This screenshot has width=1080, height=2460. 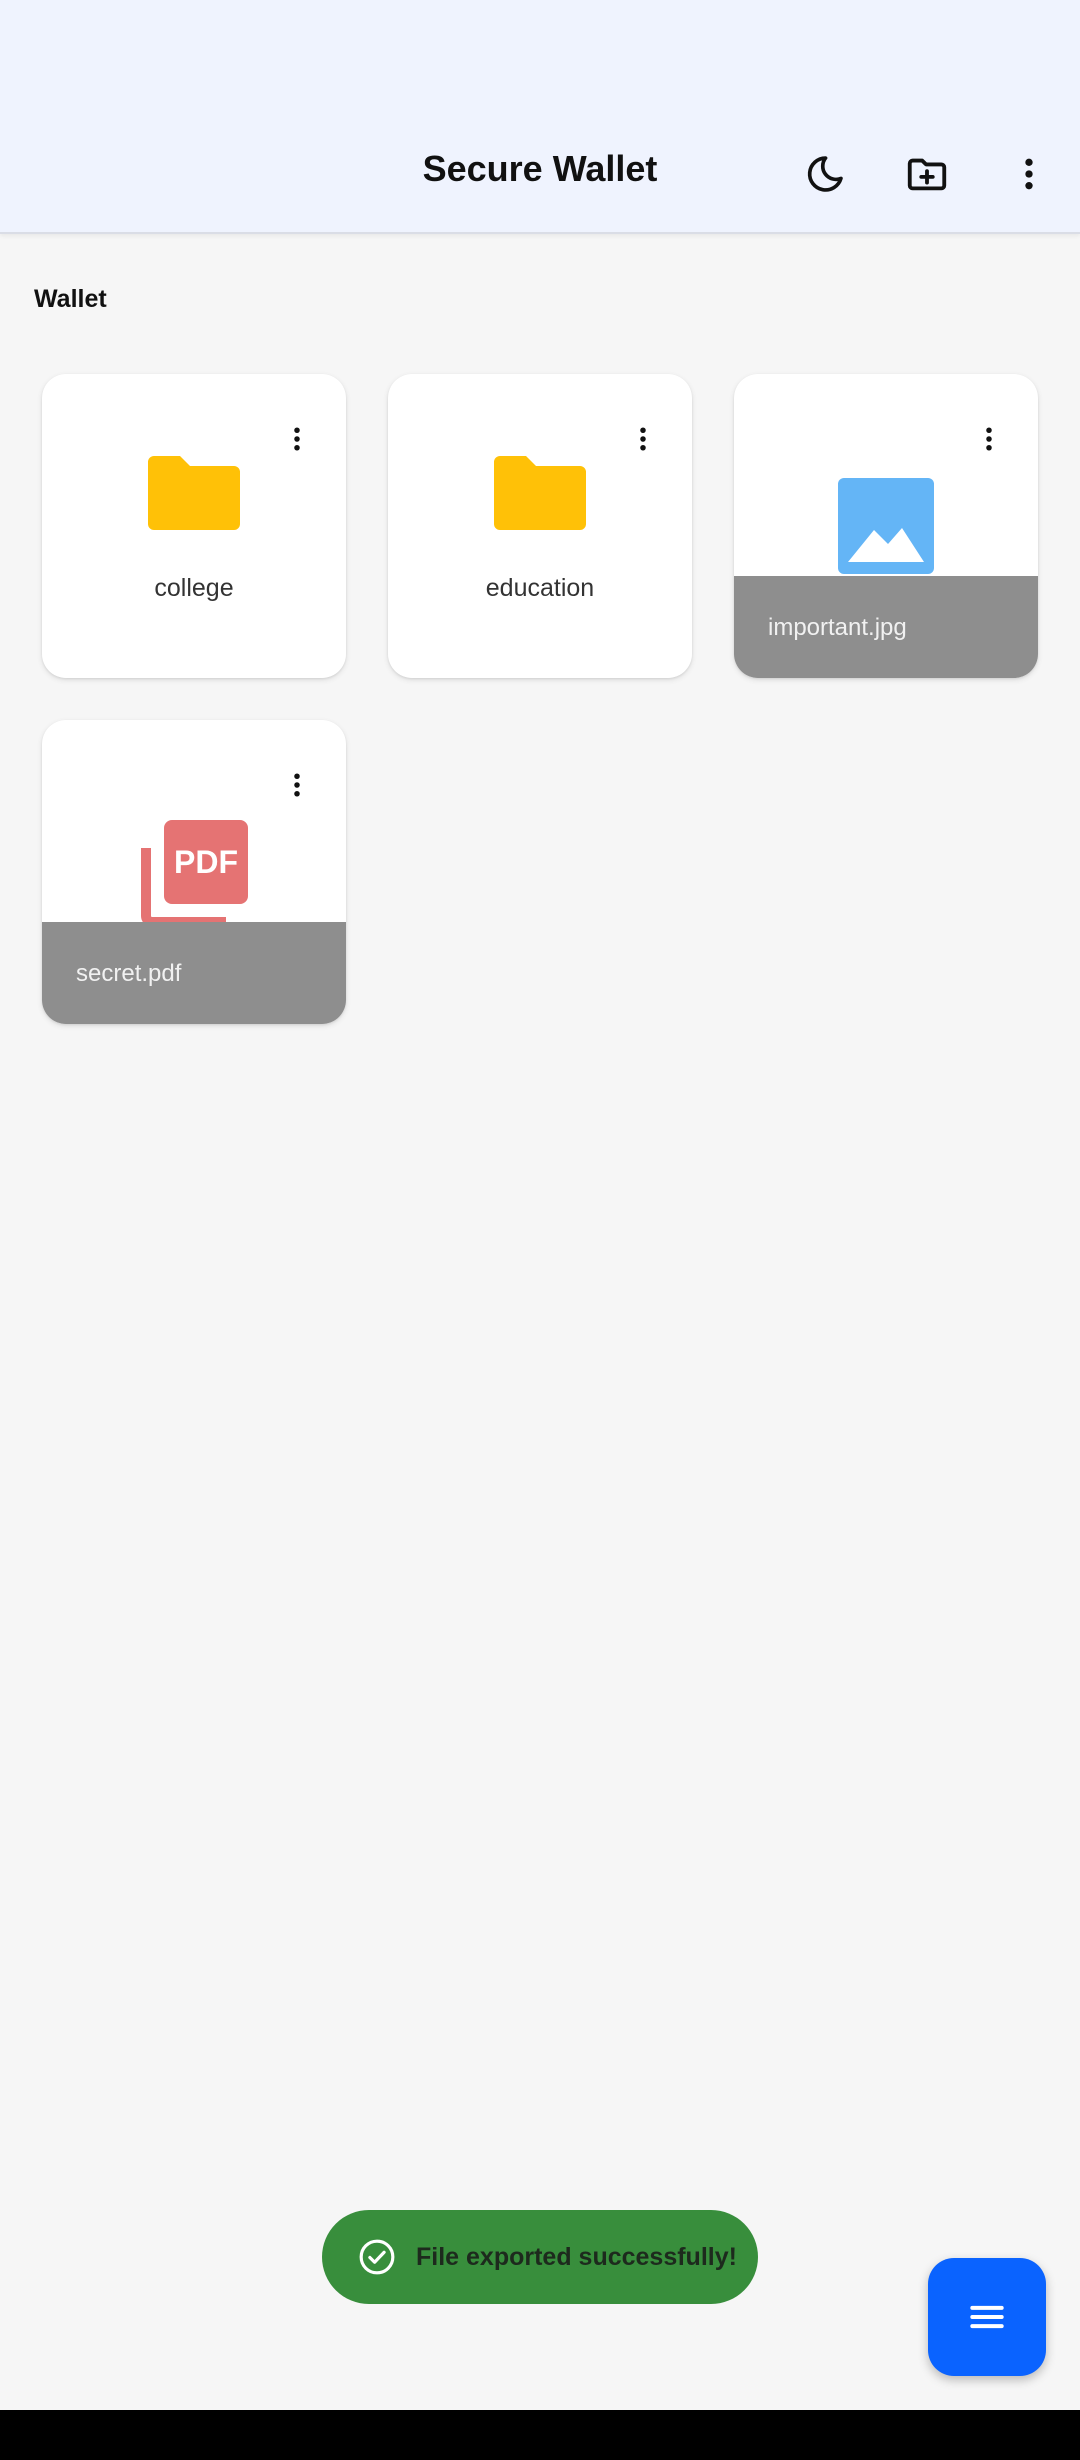 I want to click on file-card-important-jpg: important.jpg, so click(x=886, y=526).